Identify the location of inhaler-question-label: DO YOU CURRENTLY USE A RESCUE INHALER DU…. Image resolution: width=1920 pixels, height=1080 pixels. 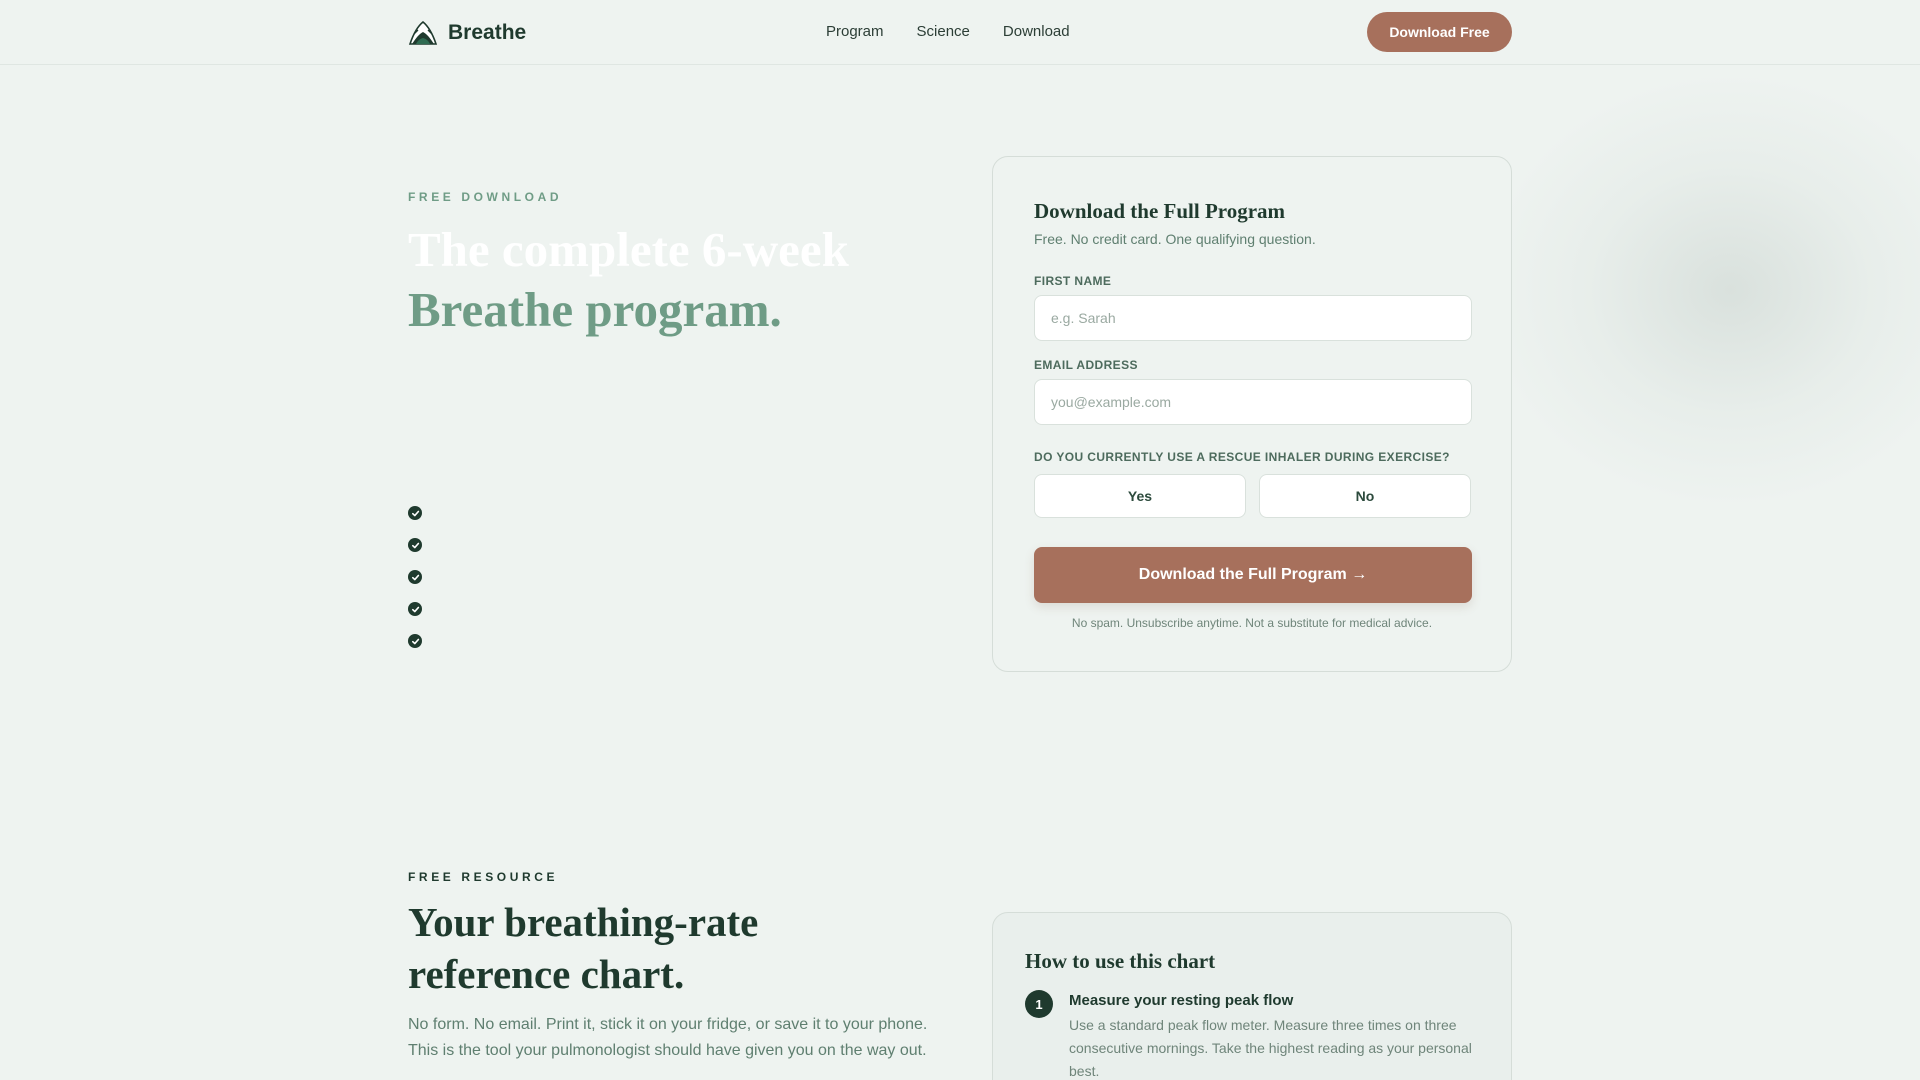
(1242, 457).